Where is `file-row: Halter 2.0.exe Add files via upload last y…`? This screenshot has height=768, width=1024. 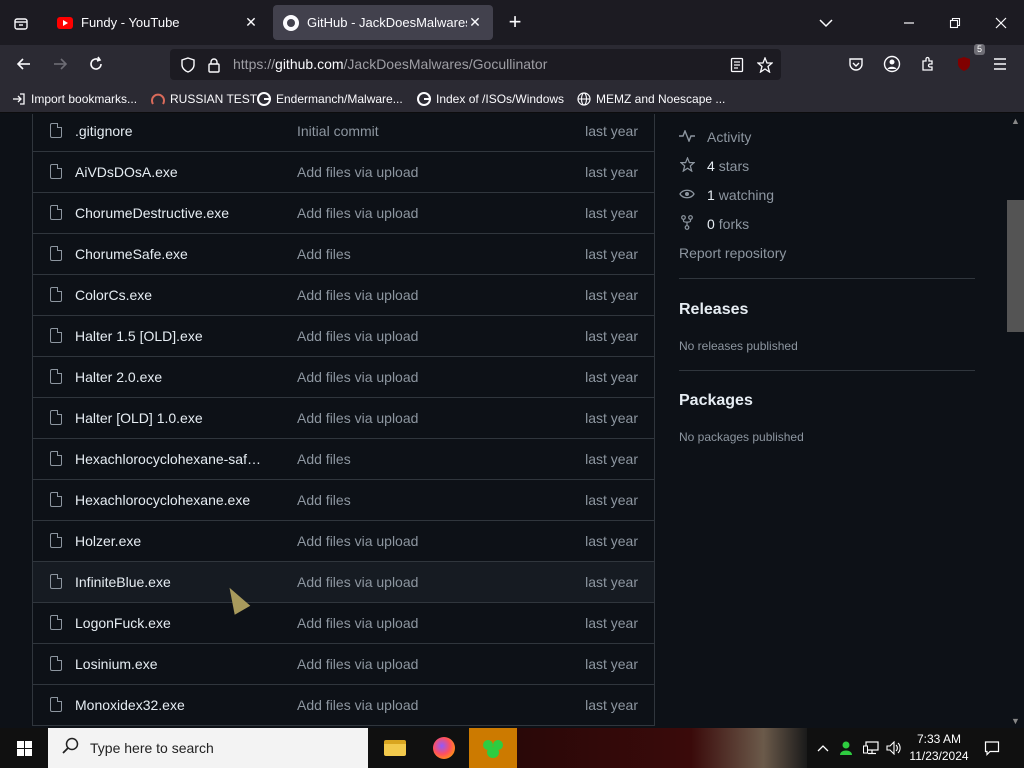 file-row: Halter 2.0.exe Add files via upload last y… is located at coordinates (343, 376).